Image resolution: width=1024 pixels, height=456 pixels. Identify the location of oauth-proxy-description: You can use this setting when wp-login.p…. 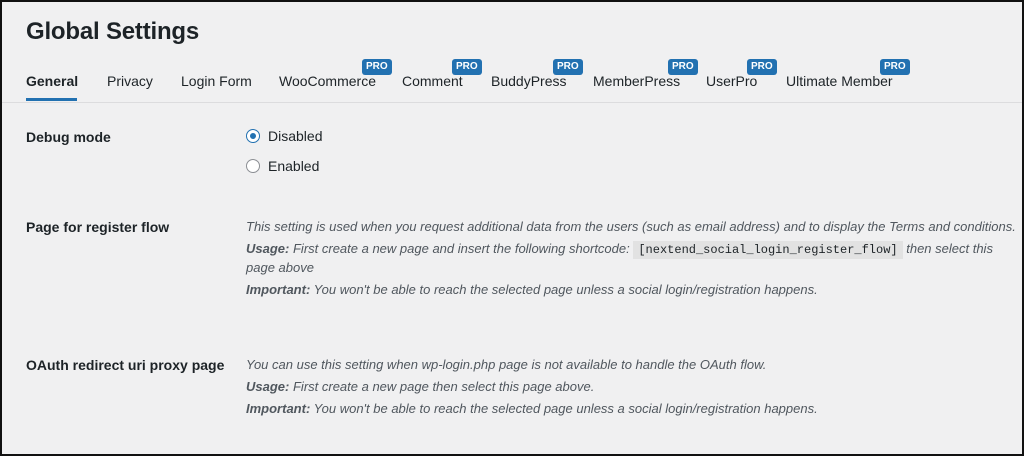
(634, 389).